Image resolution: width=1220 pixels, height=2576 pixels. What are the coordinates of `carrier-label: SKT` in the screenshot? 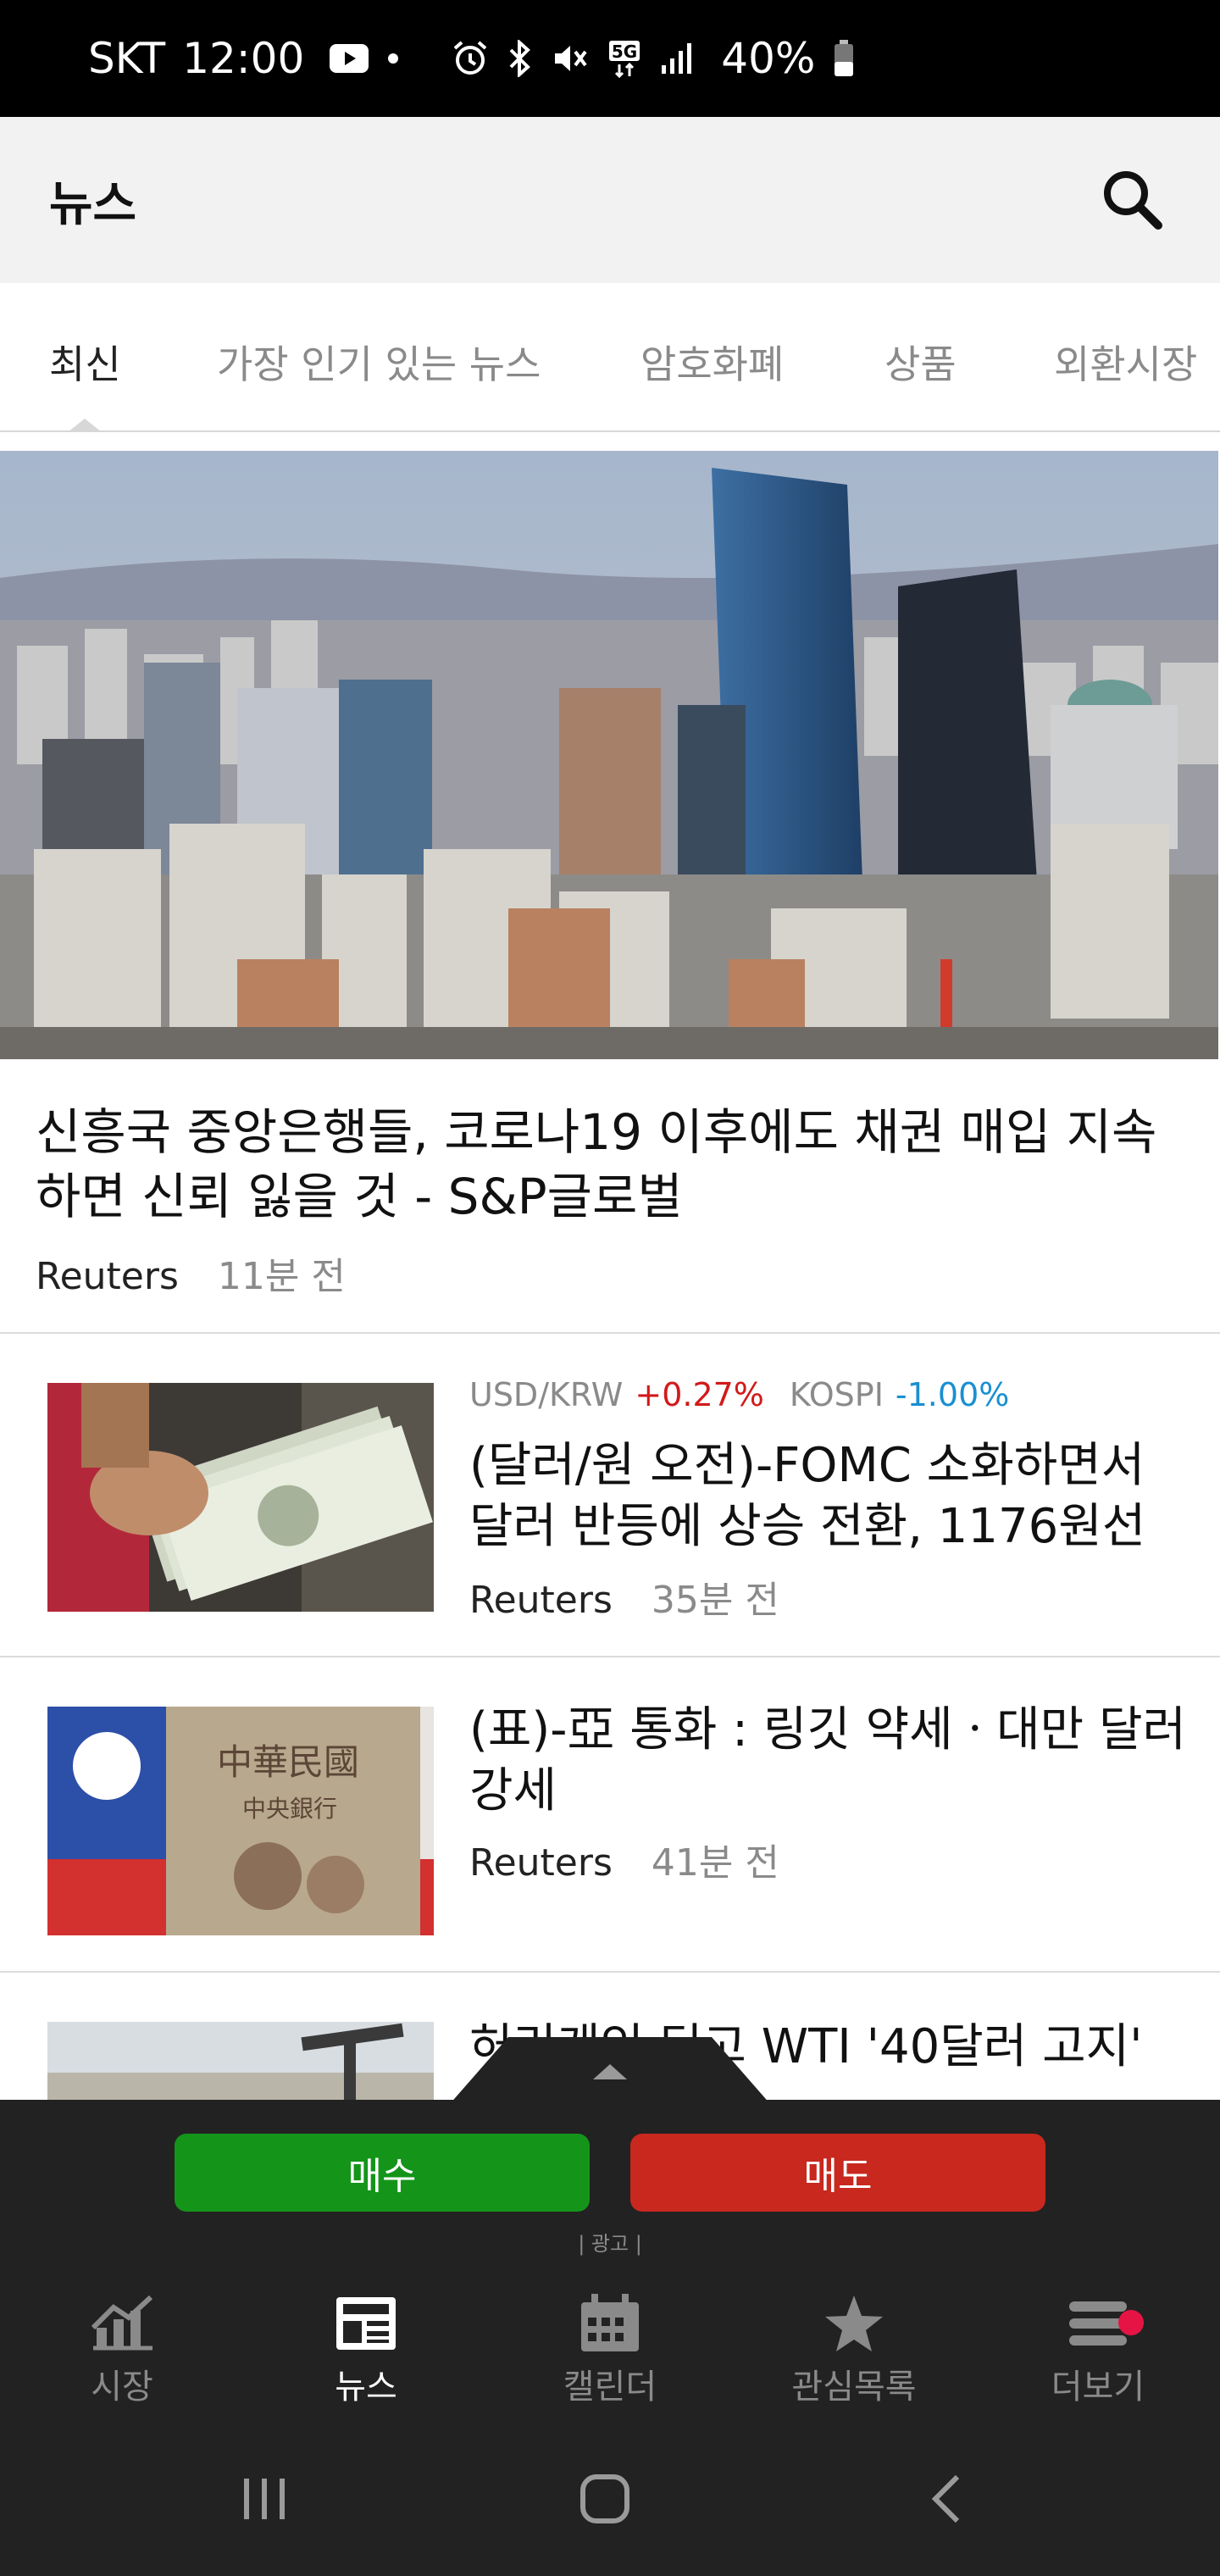 It's located at (127, 58).